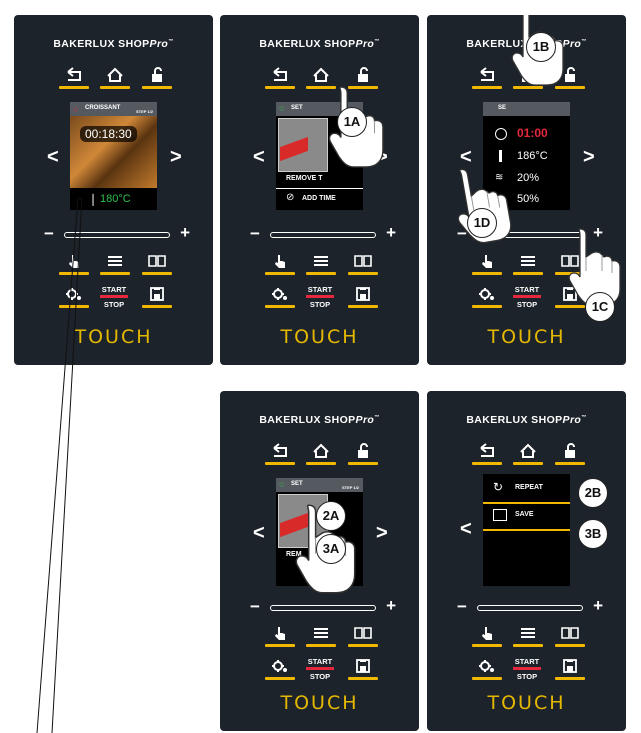  What do you see at coordinates (528, 178) in the screenshot?
I see `humidity-value: 20%` at bounding box center [528, 178].